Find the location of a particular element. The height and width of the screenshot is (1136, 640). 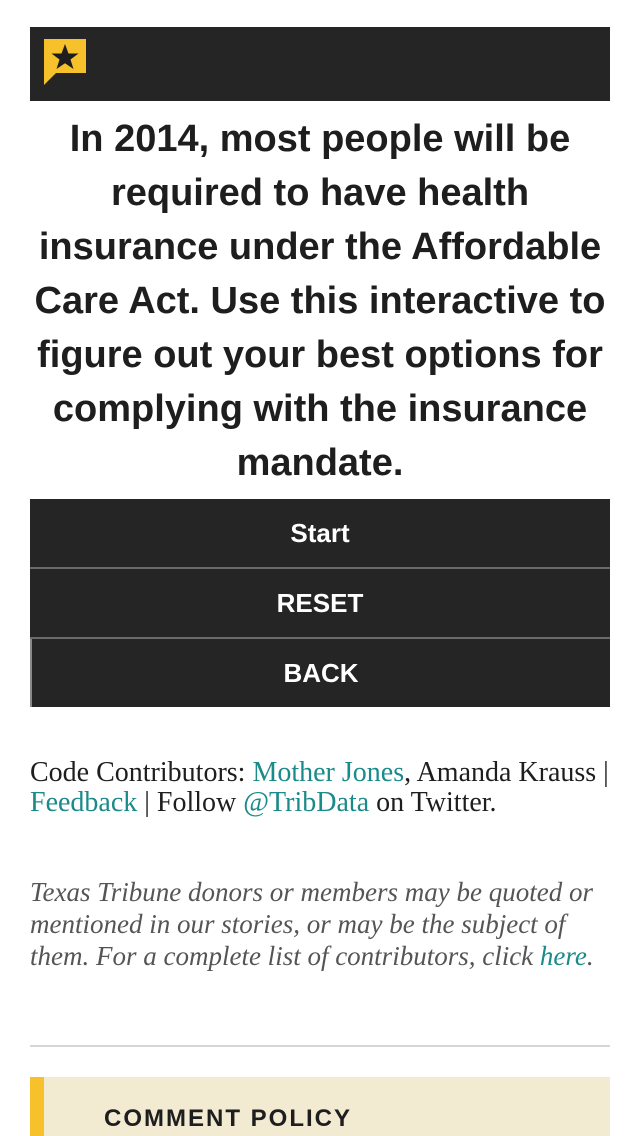

mother-jones-link: Mother Jones is located at coordinates (328, 772).